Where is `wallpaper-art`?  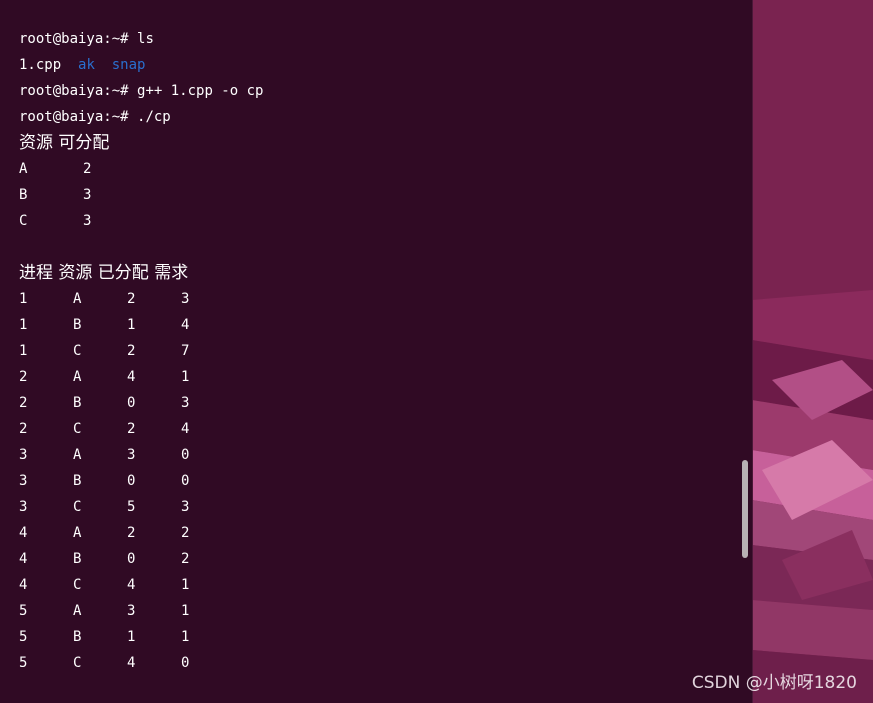
wallpaper-art is located at coordinates (812, 351).